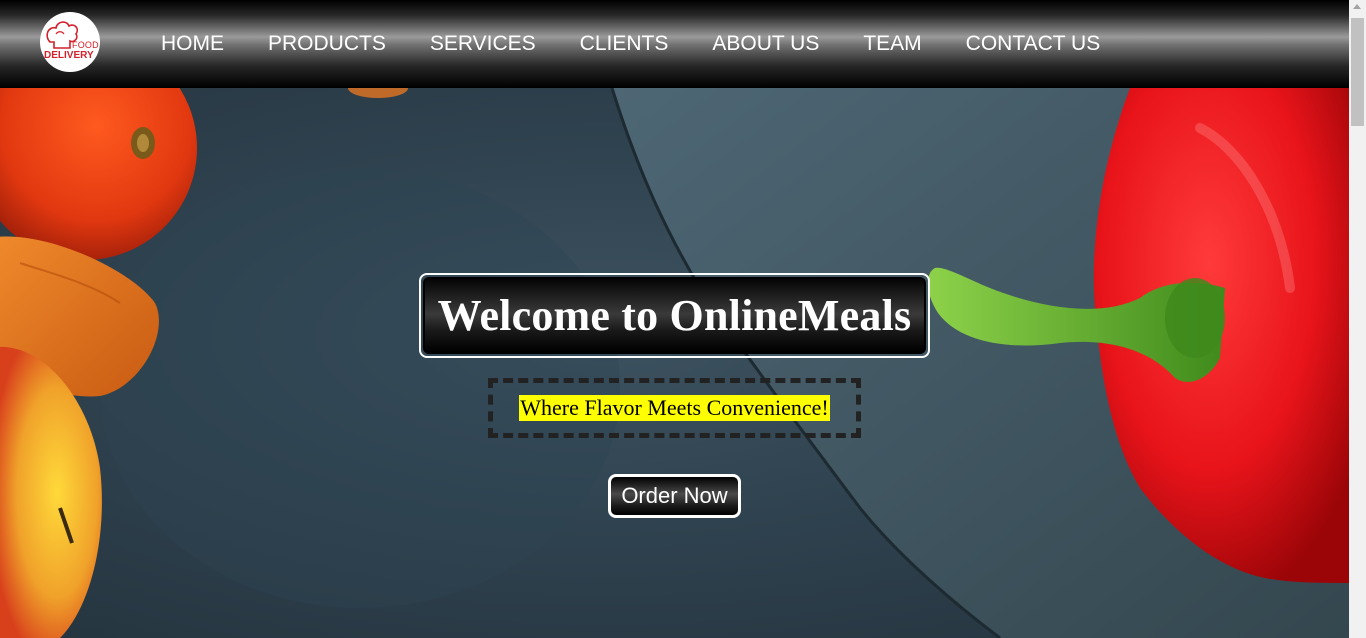 The width and height of the screenshot is (1366, 638). I want to click on welcome-banner: Welcome to OnlineMeals, so click(674, 315).